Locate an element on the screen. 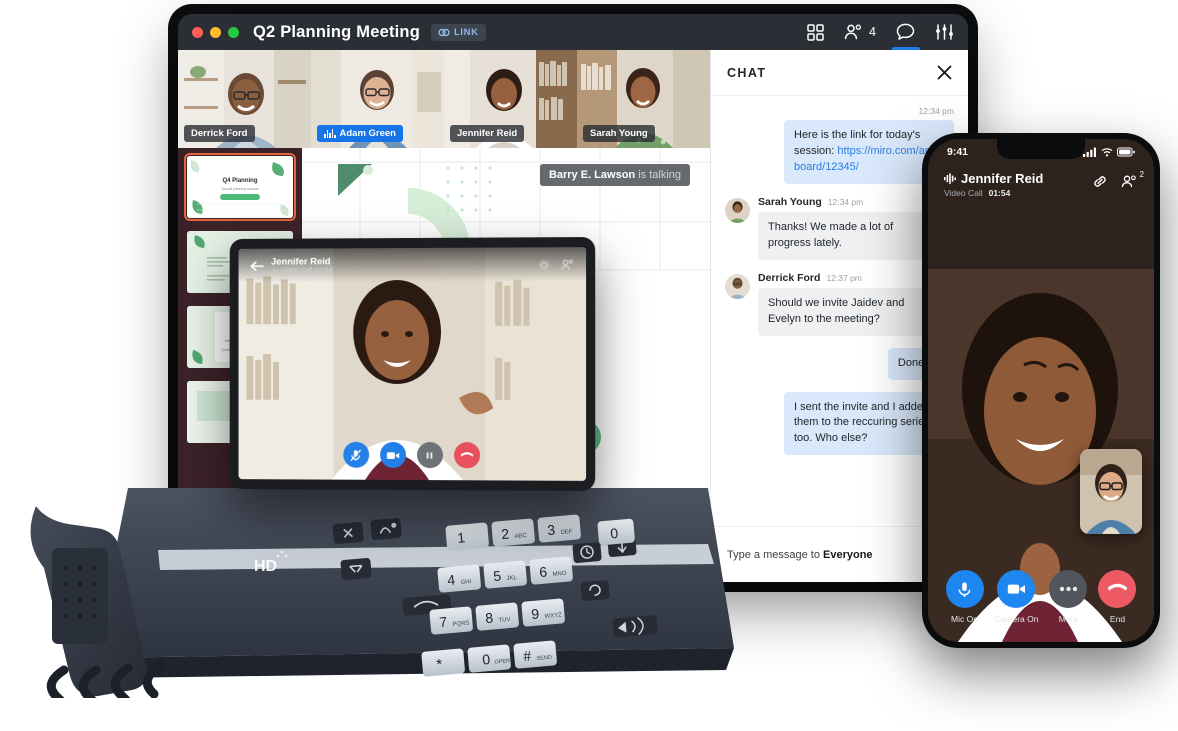 This screenshot has width=1178, height=731. close-window-button is located at coordinates (197, 32).